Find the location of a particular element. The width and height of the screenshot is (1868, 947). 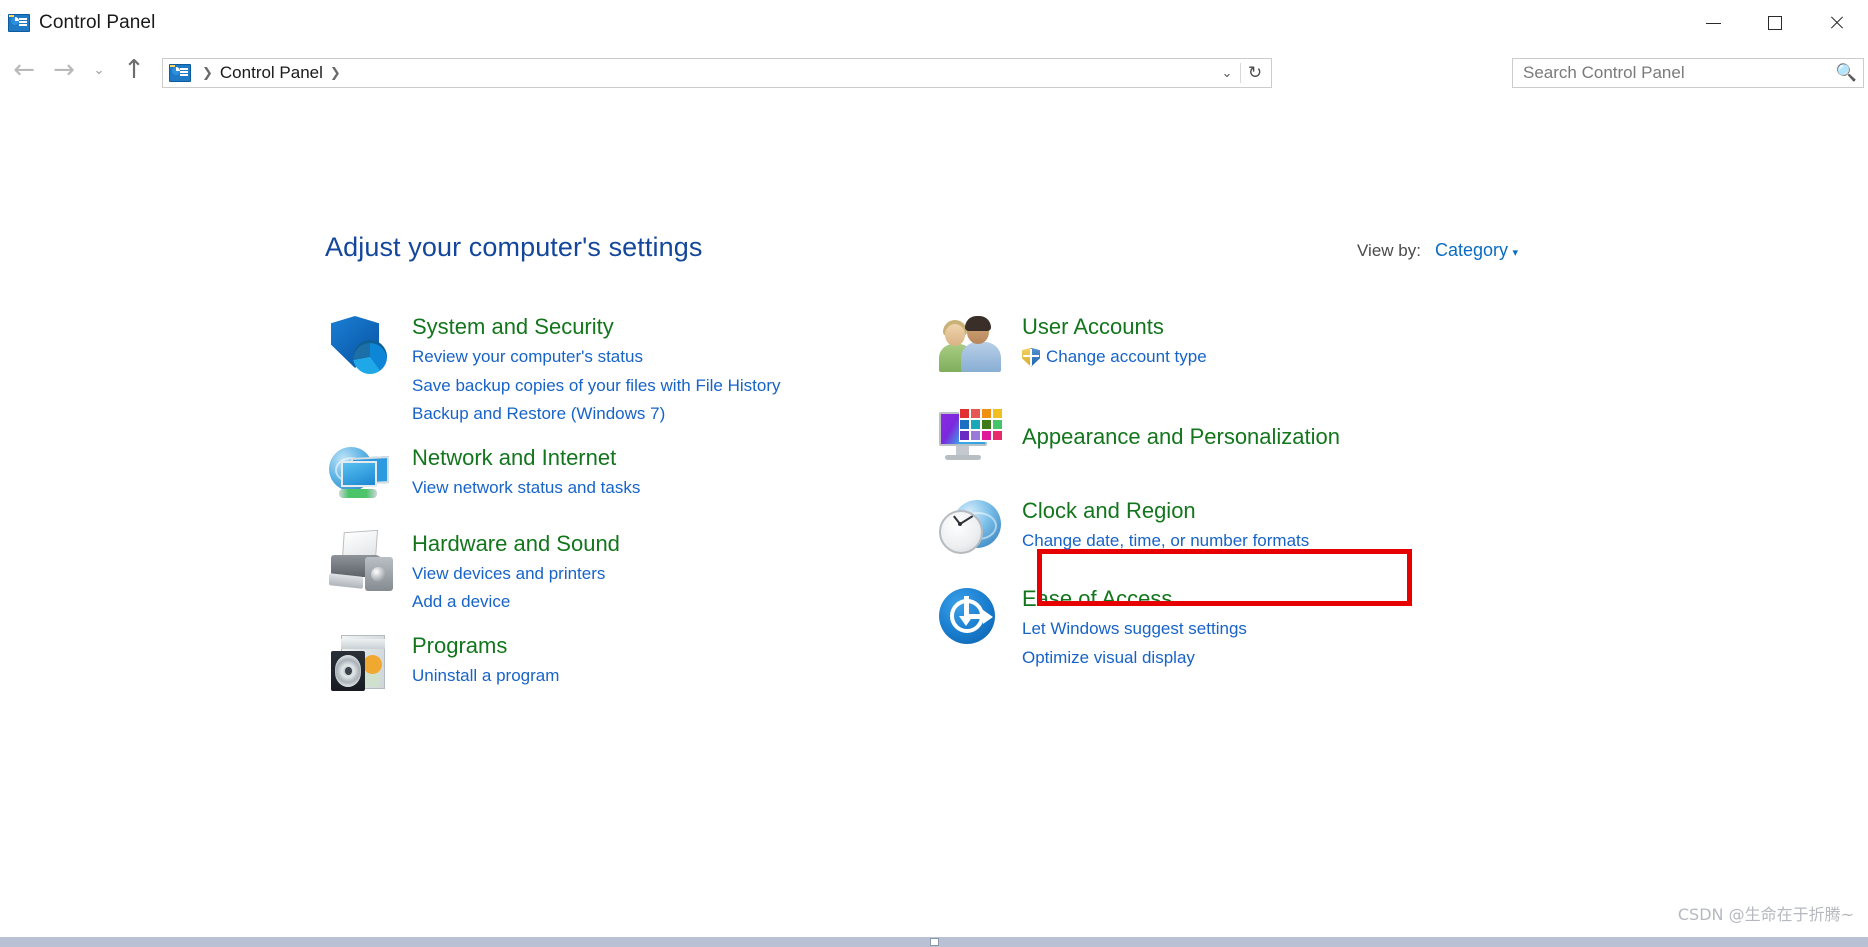

view-by-selector: Category ▾ is located at coordinates (1476, 250).